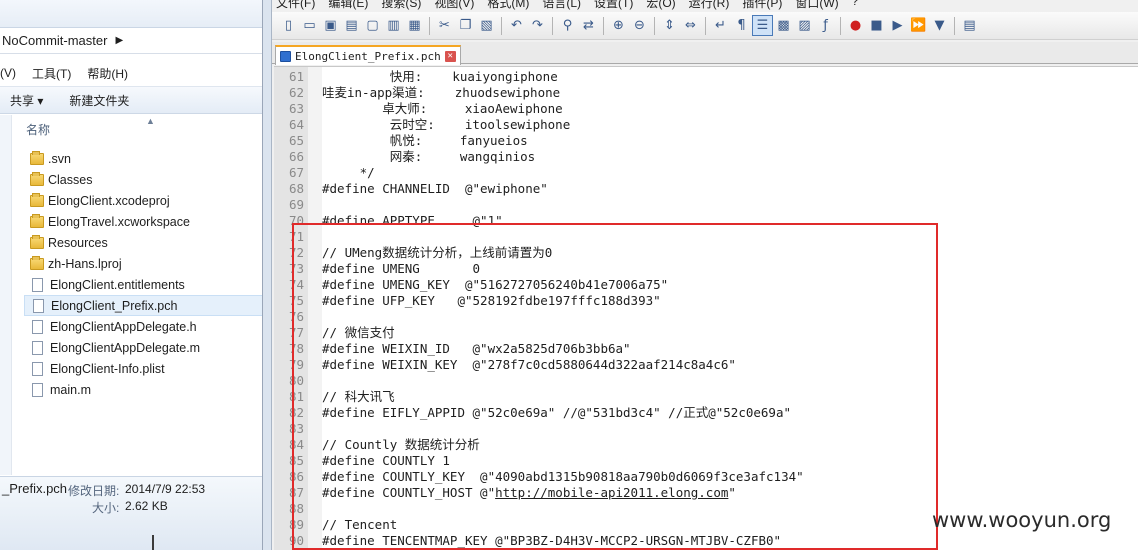 Image resolution: width=1138 pixels, height=550 pixels. Describe the element at coordinates (705, 26) in the screenshot. I see `editor-toolbar: ▯ ▭ ▣ ▤ ▢ ▥ ▦ ✂ ❐ ▧ ↶ ↷ ⚲ ⇄ ⊕ ⊖ ⇕ ⇔ ↵ ¶ ☰ ▩ ▨ ƒ ● ■ ▶ ⏩ ▼ ▤` at that location.